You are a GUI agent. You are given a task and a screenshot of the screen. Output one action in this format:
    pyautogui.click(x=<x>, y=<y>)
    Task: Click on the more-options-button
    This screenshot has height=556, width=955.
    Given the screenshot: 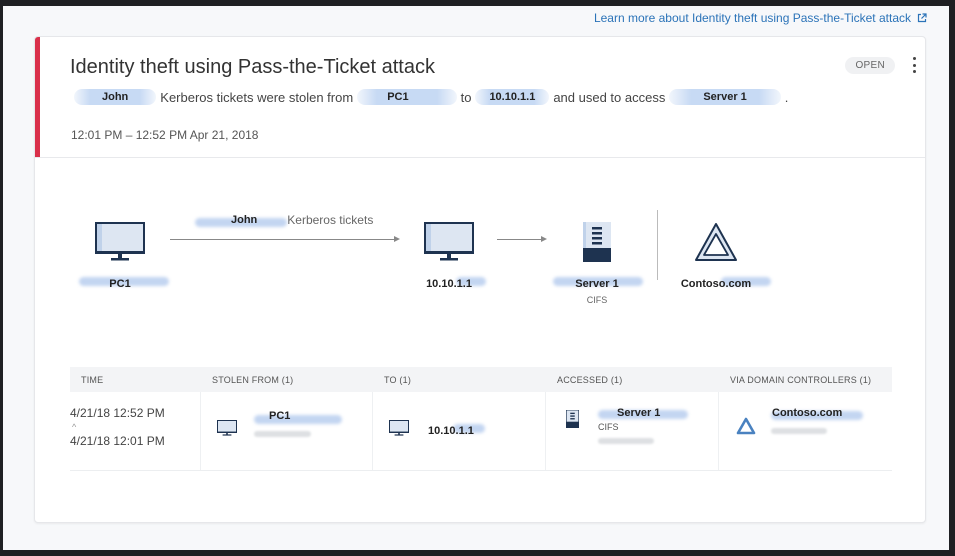 What is the action you would take?
    pyautogui.click(x=914, y=65)
    